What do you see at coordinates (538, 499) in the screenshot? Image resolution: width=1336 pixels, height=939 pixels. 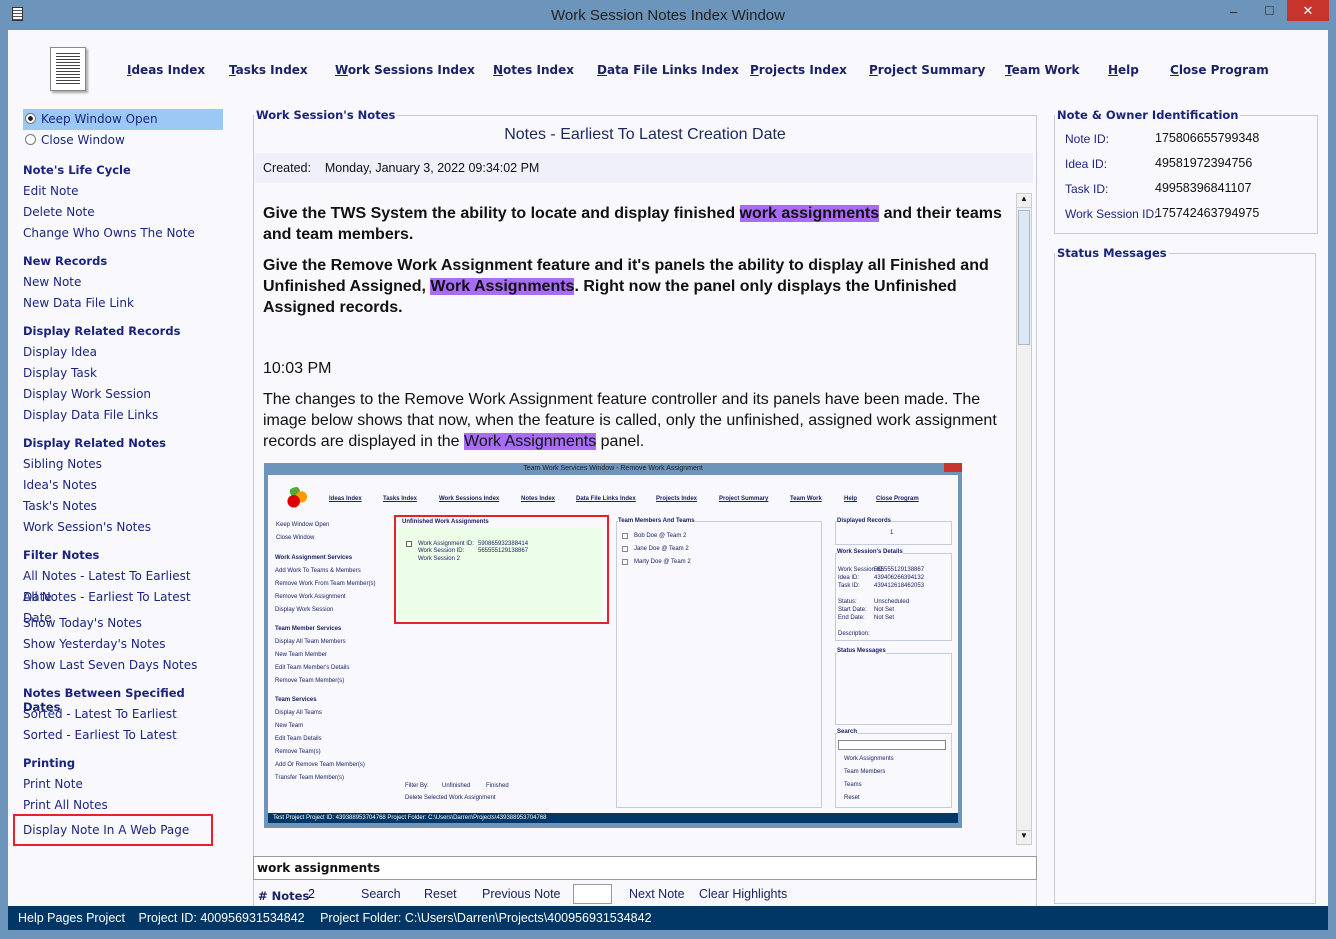 I see `embedded-nav-item: Notes Index` at bounding box center [538, 499].